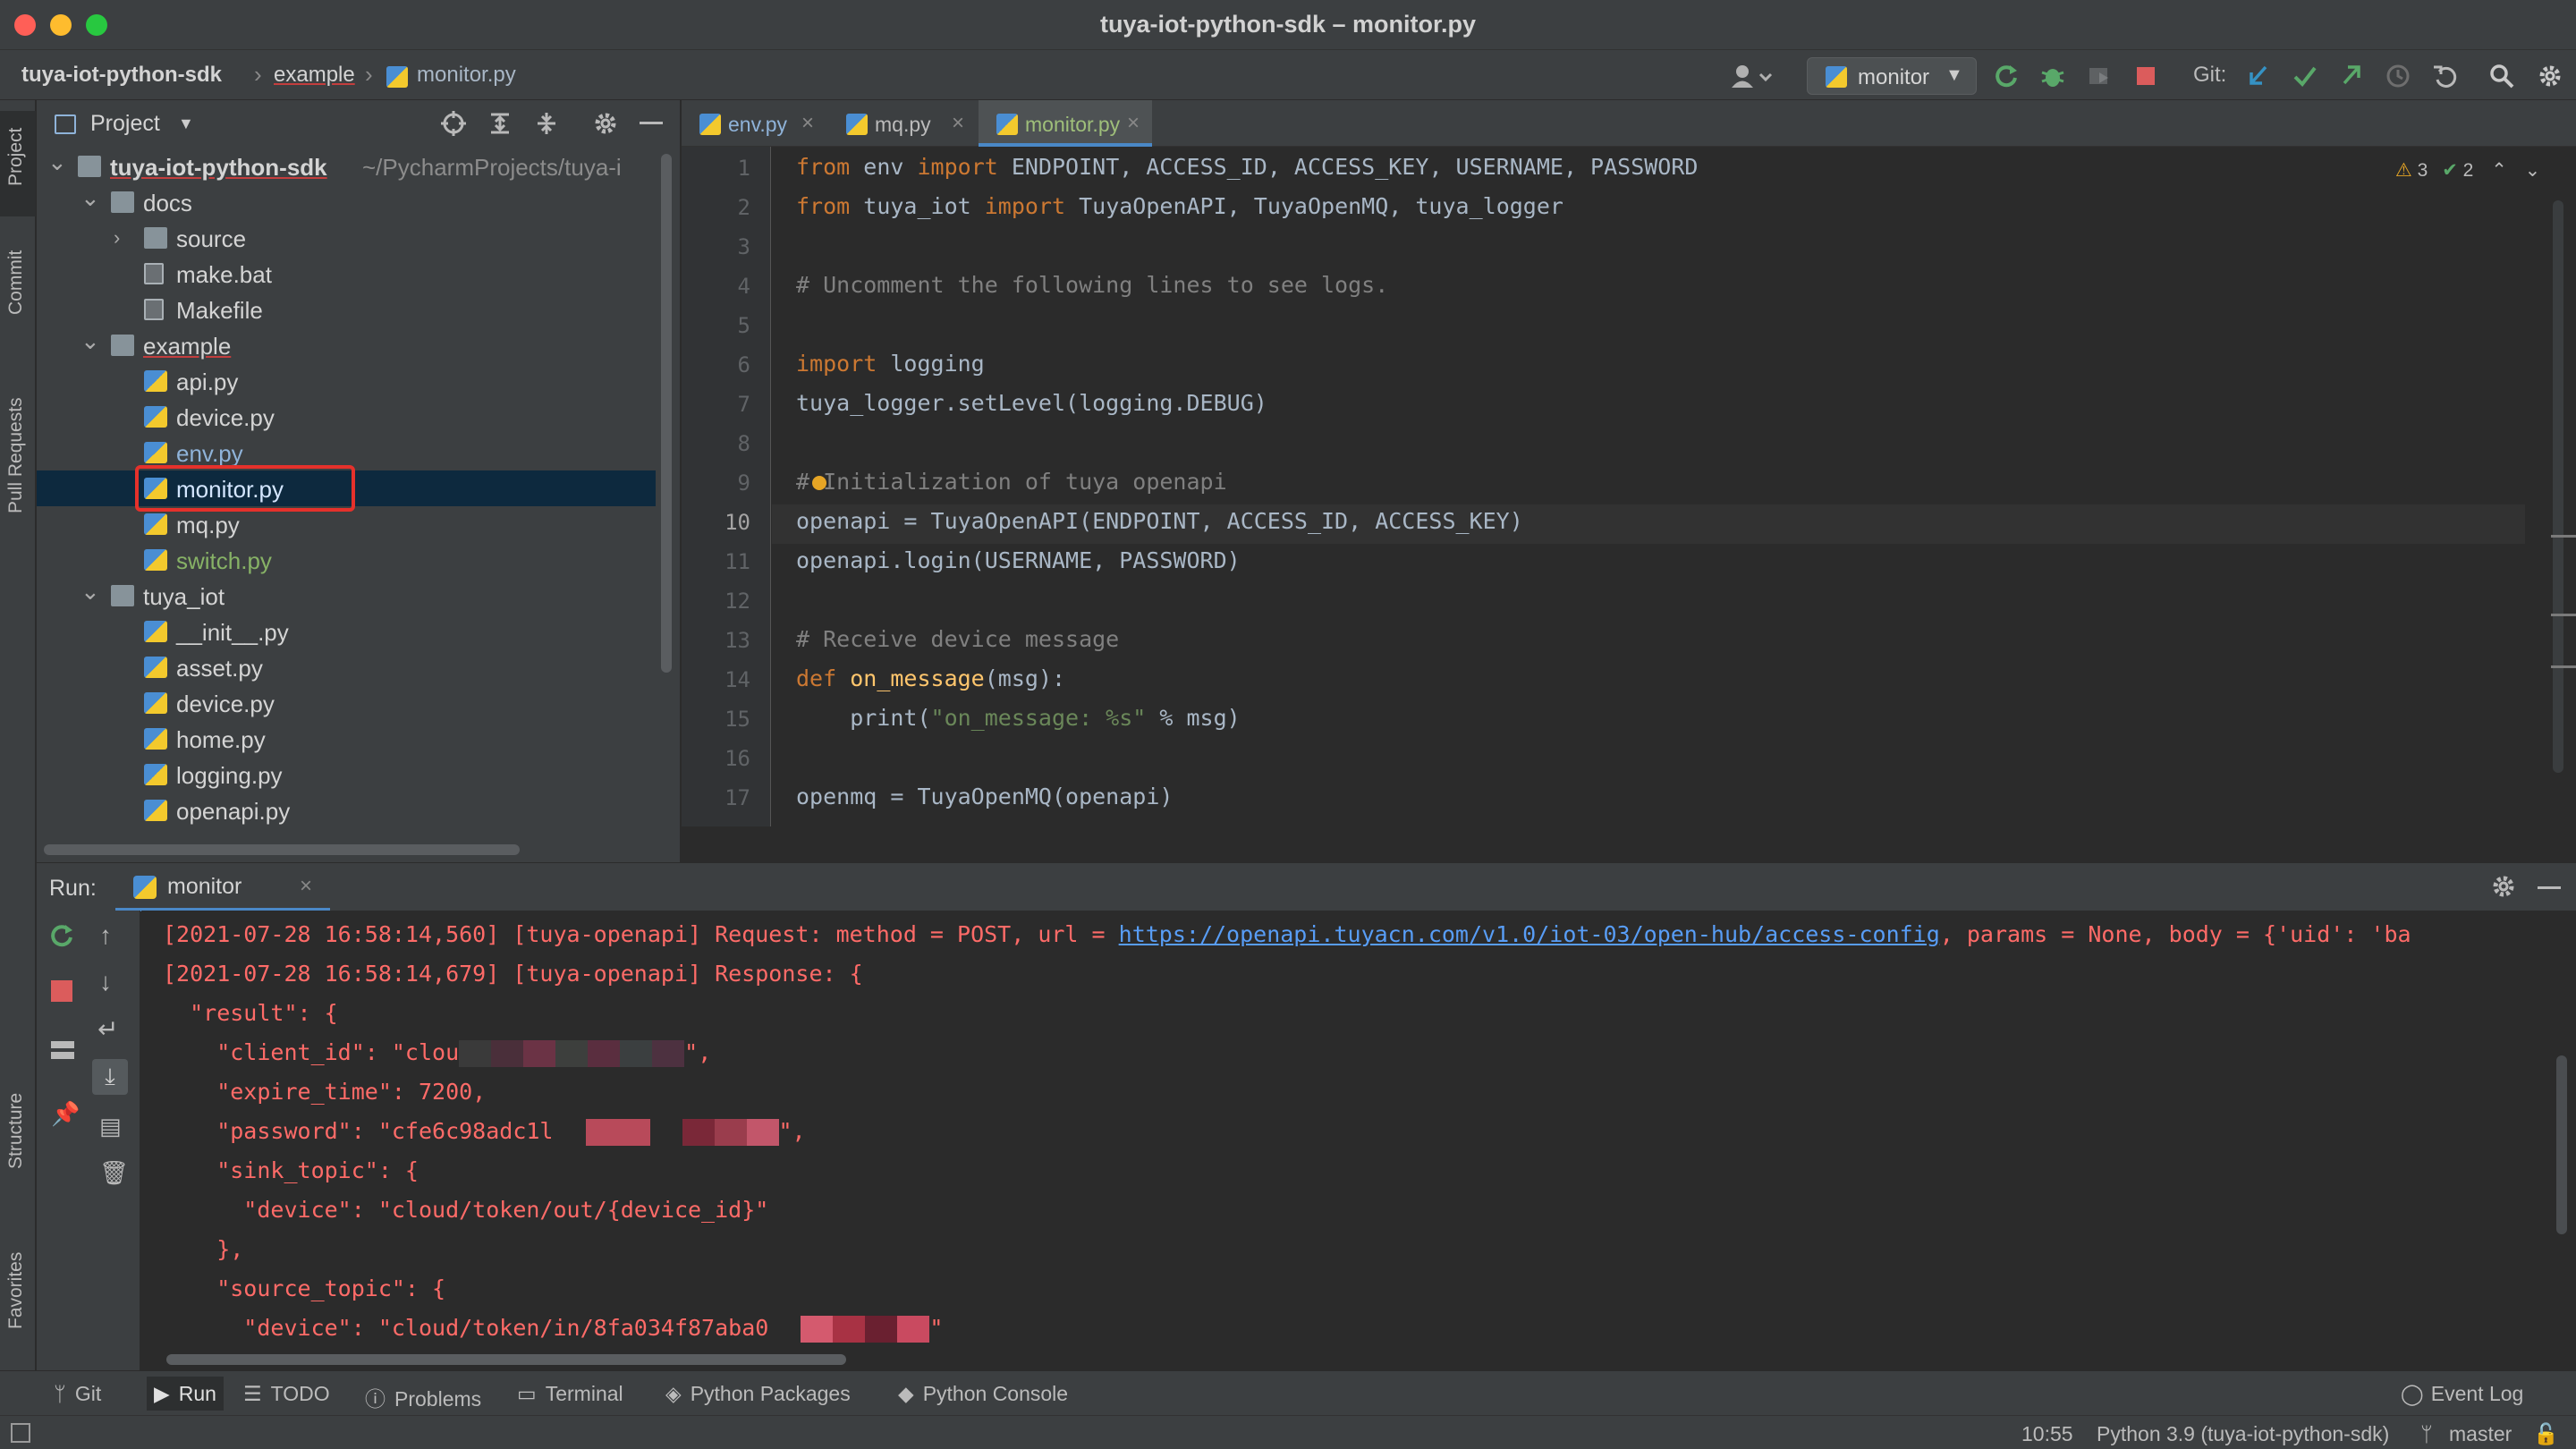  Describe the element at coordinates (346, 345) in the screenshot. I see `tree-item-example: ⌄ example` at that location.